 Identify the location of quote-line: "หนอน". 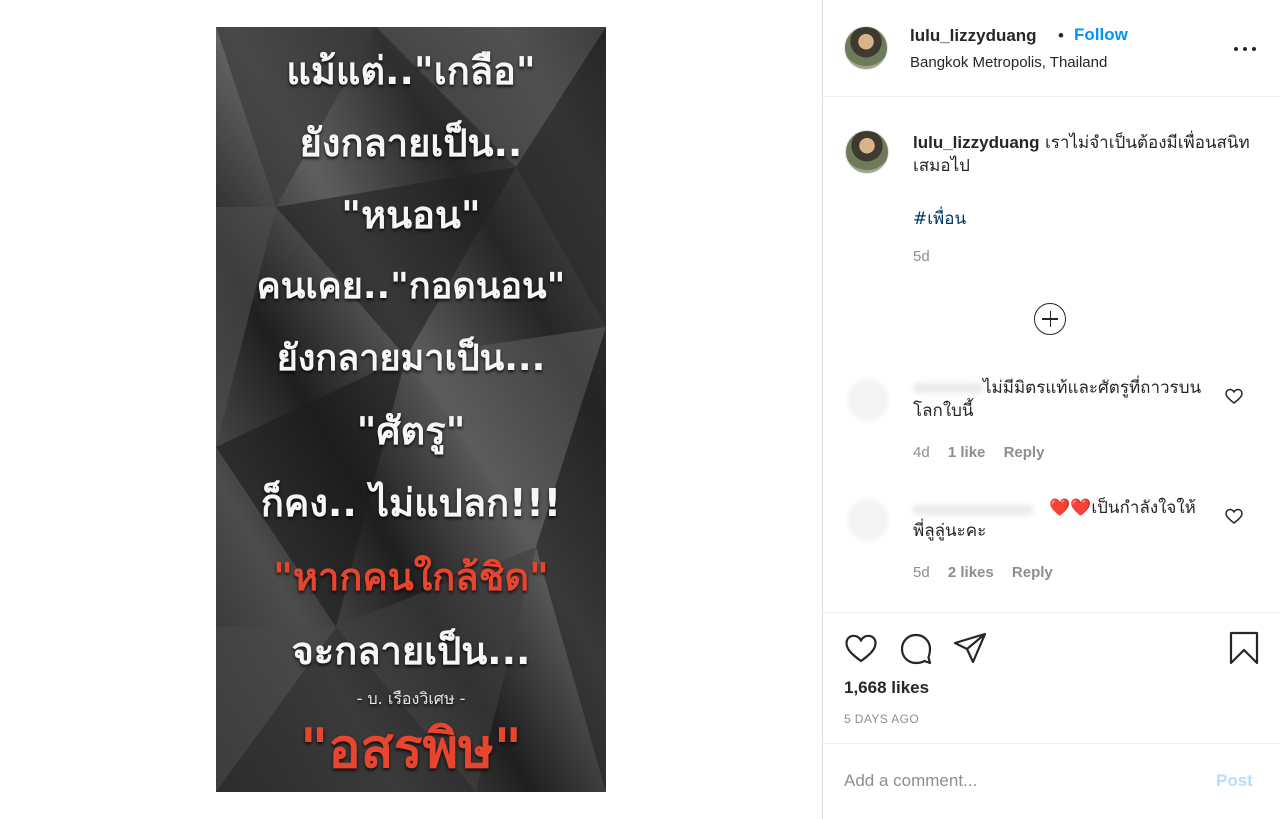
(411, 215).